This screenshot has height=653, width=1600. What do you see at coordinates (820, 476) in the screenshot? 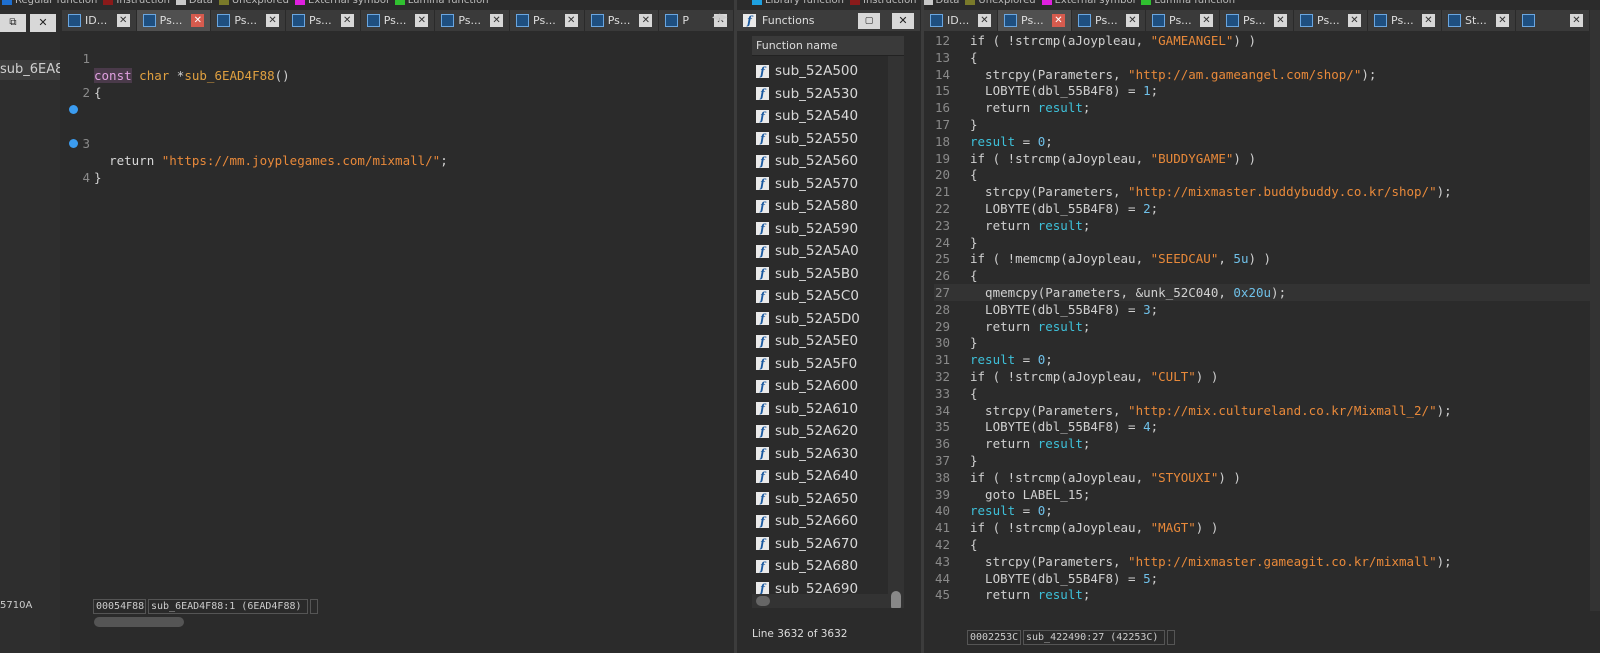
I see `function-list-item: f sub_52A640` at bounding box center [820, 476].